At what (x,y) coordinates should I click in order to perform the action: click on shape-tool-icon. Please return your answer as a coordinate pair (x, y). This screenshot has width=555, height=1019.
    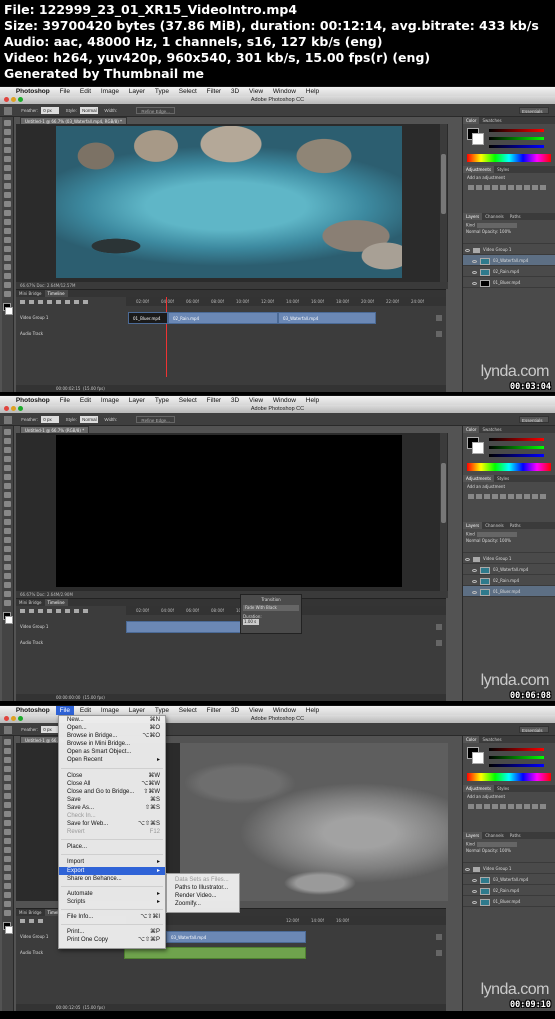
    Looking at the image, I should click on (7, 276).